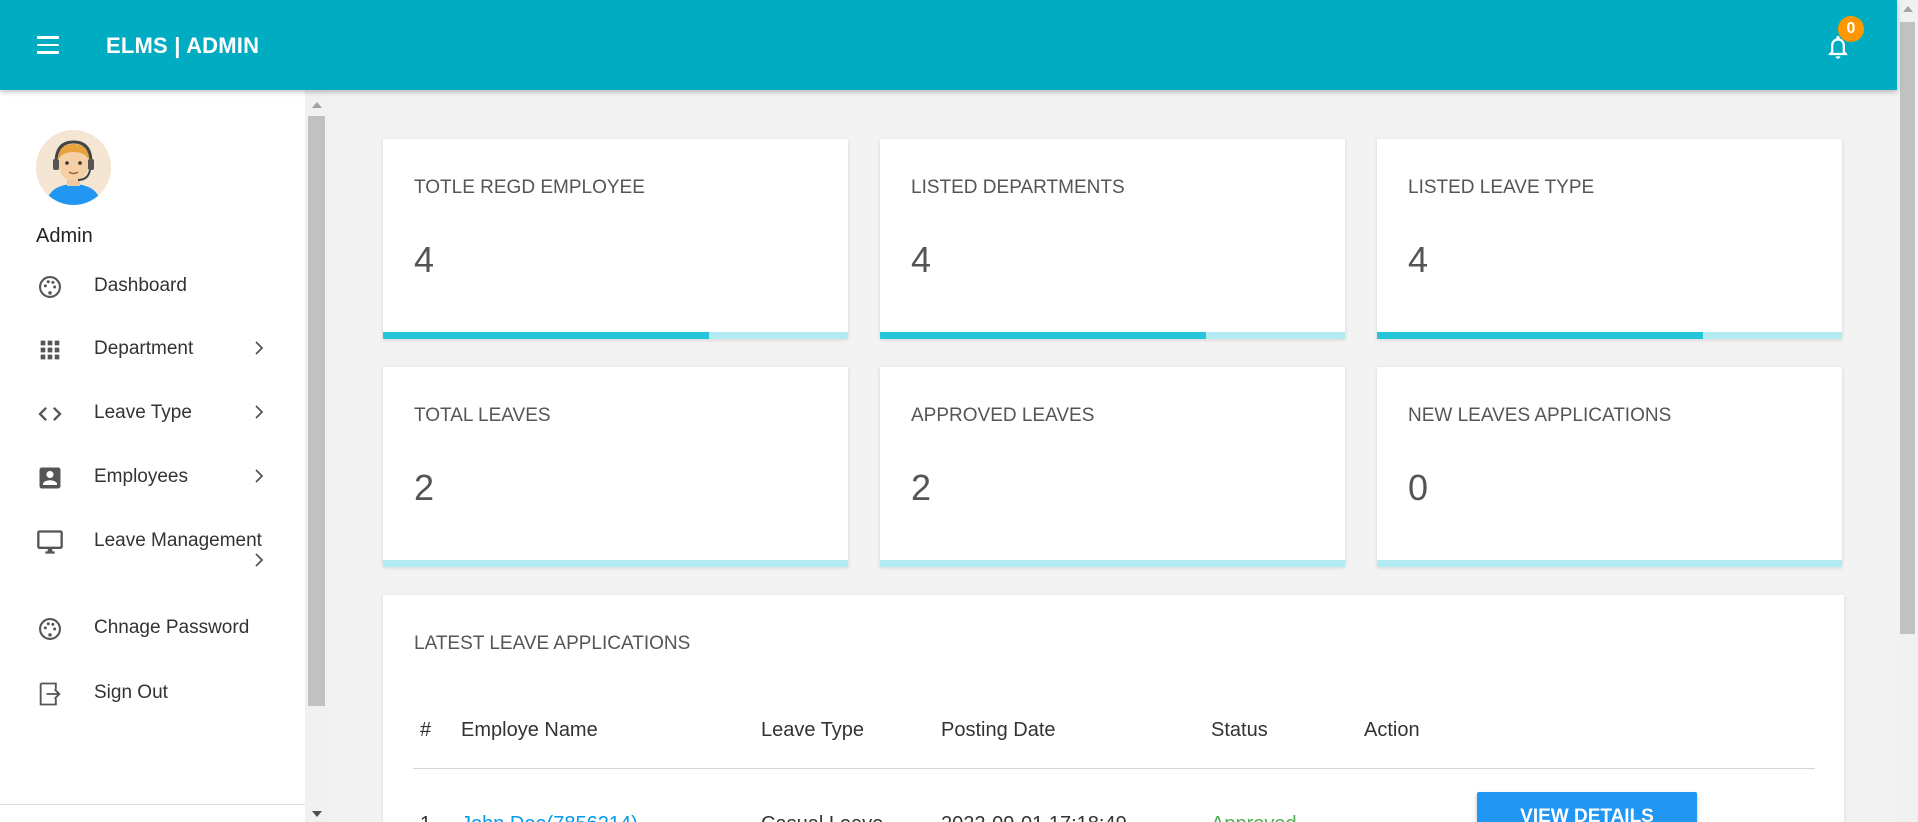 The image size is (1918, 822). What do you see at coordinates (425, 817) in the screenshot?
I see `row-number: 1` at bounding box center [425, 817].